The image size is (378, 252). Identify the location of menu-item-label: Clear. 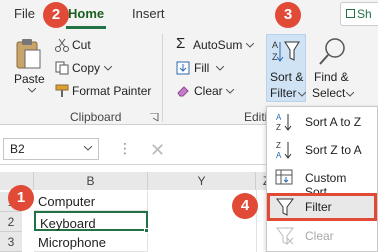
(319, 236).